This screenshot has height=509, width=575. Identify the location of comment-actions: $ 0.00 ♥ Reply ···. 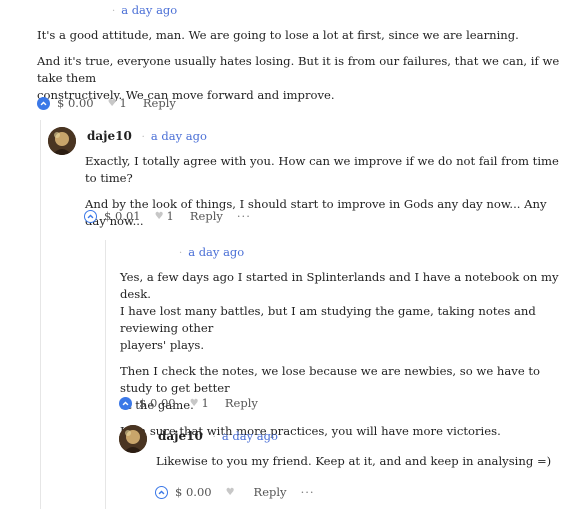
(235, 492).